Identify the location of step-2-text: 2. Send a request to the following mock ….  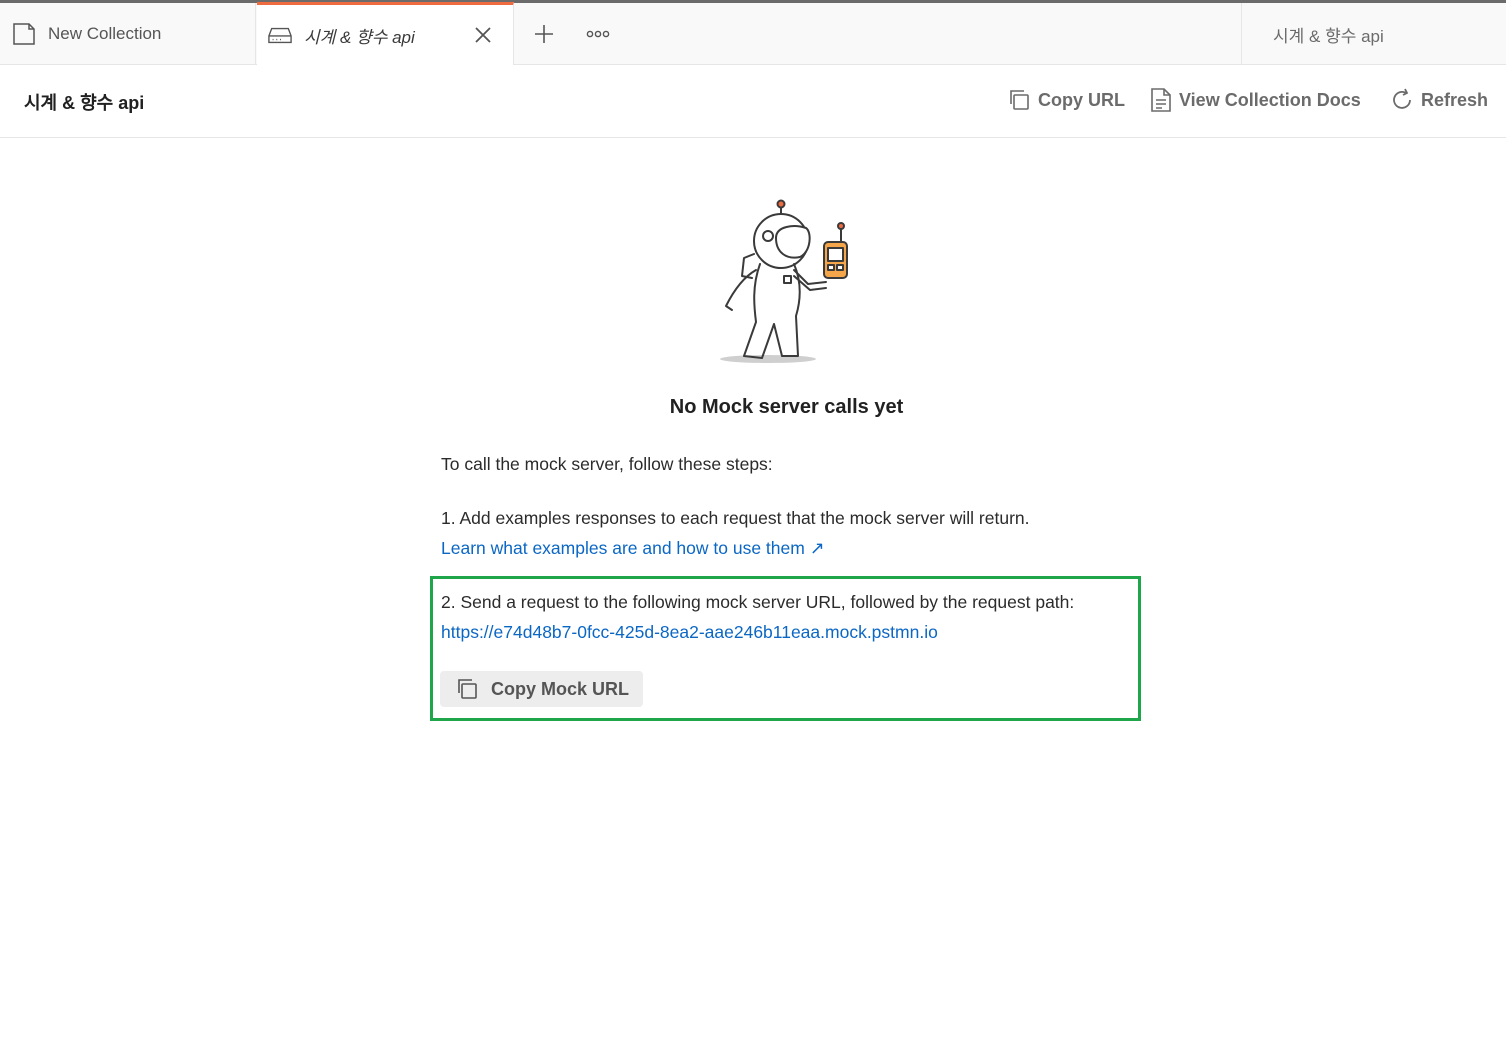
(758, 602).